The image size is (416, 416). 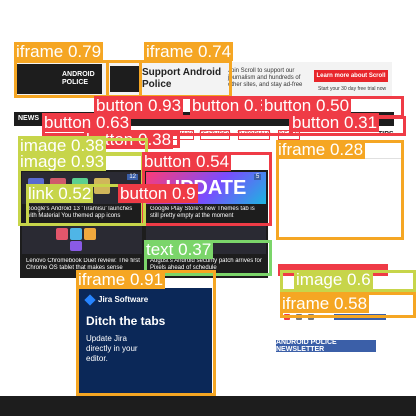 I want to click on featured-card-3-image, so click(x=82, y=239).